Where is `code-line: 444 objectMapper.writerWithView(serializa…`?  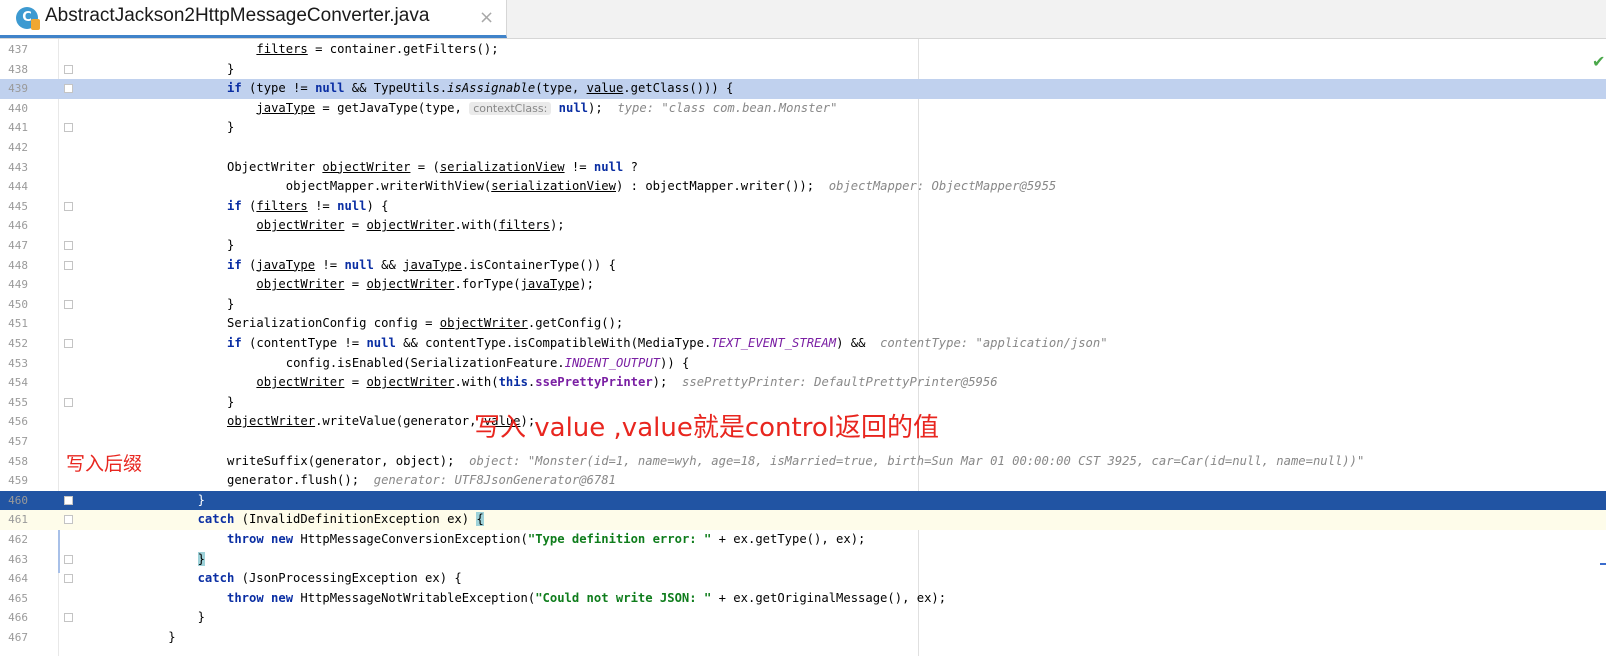
code-line: 444 objectMapper.writerWithView(serializa… is located at coordinates (803, 187).